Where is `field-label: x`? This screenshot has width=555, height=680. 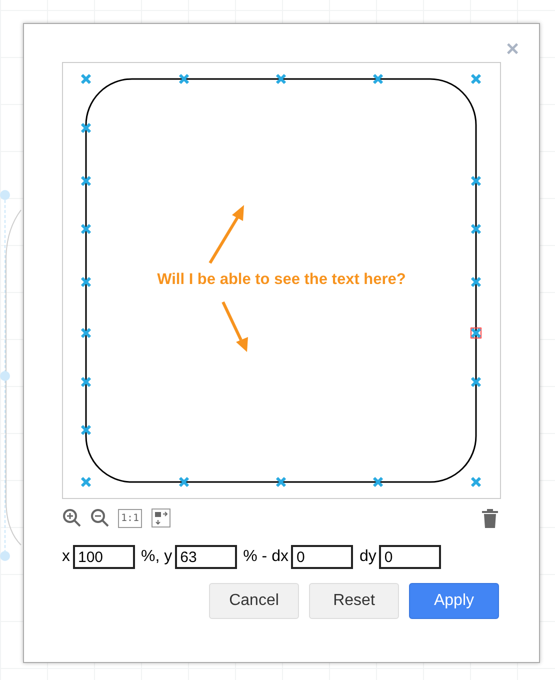
field-label: x is located at coordinates (66, 557).